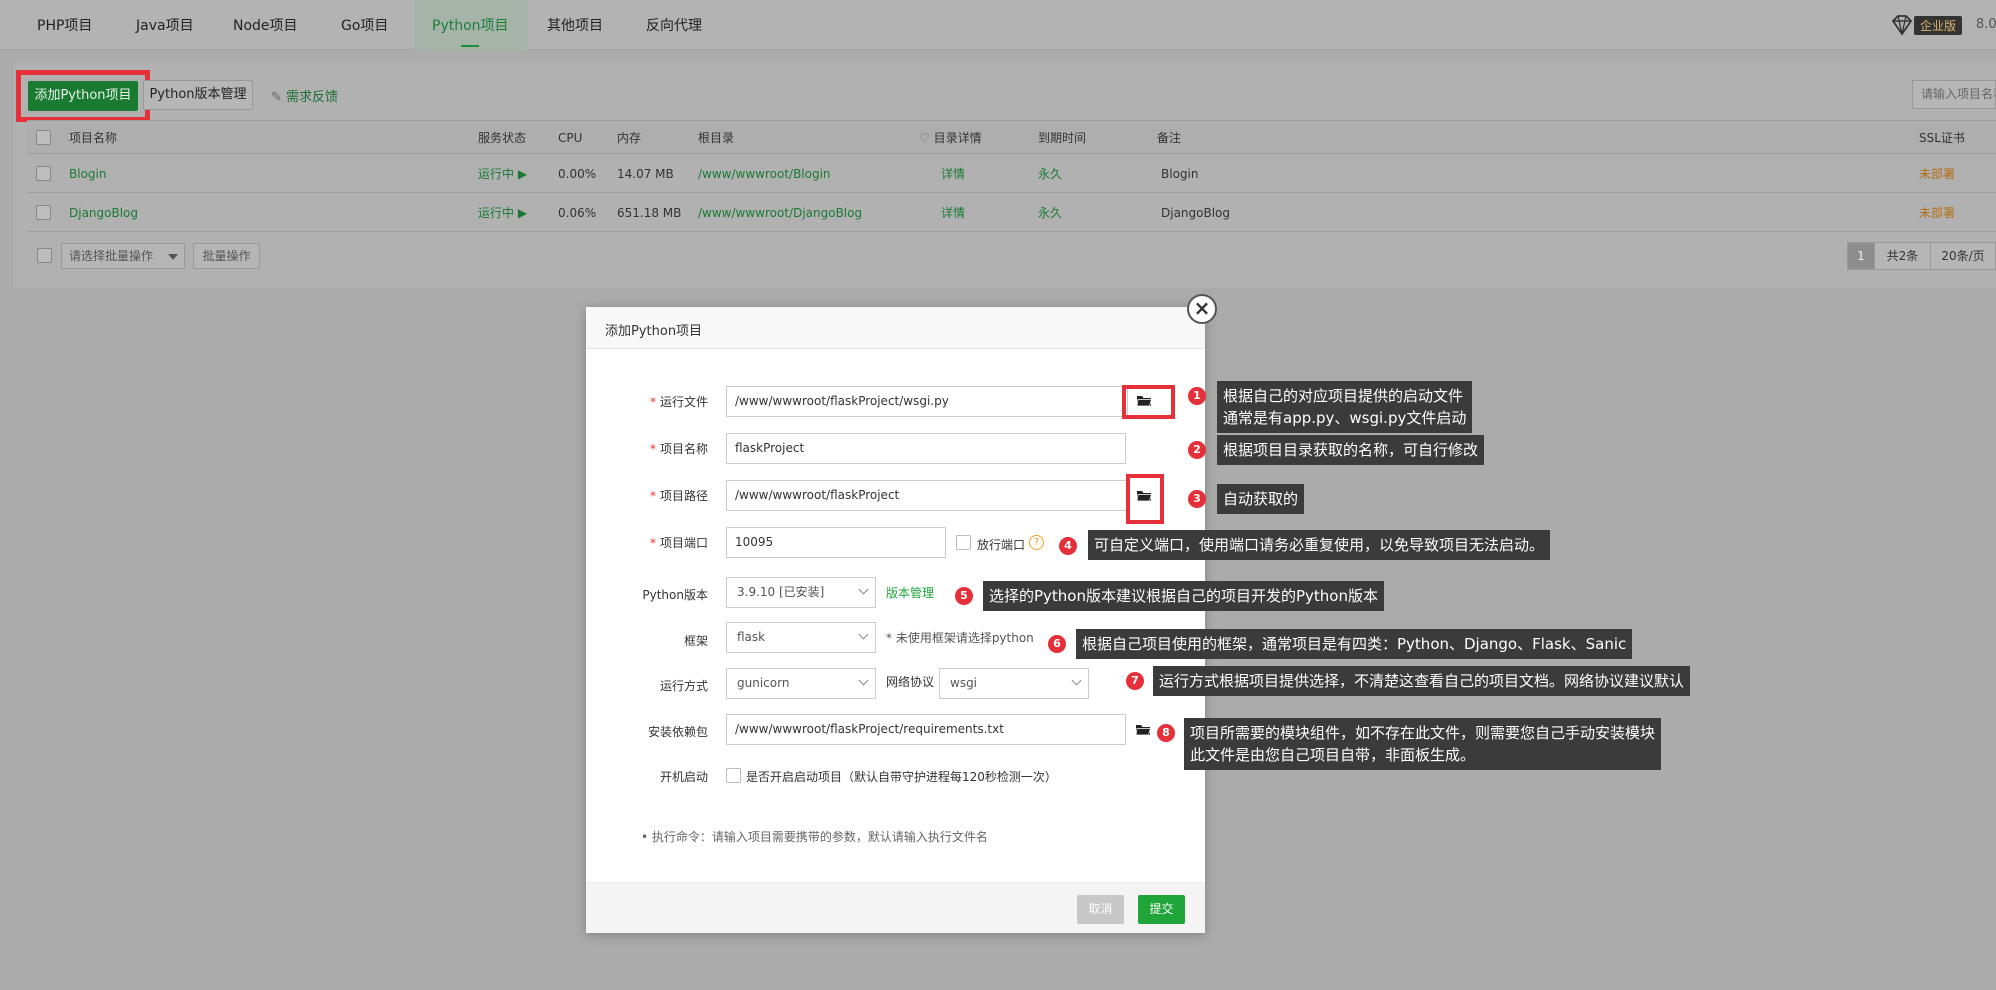 The height and width of the screenshot is (990, 1996). What do you see at coordinates (312, 97) in the screenshot?
I see `feedback-label: 需求反馈` at bounding box center [312, 97].